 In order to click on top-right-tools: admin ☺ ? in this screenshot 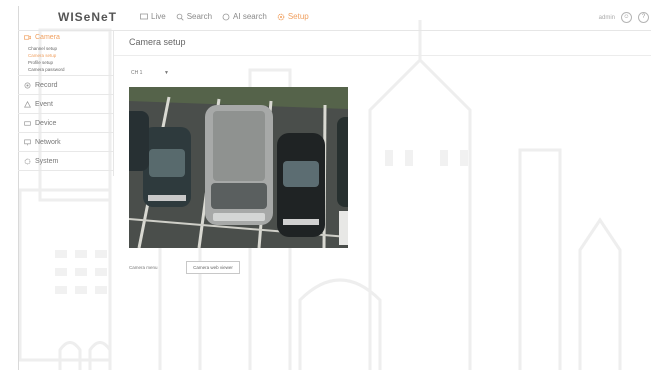, I will do `click(624, 17)`.